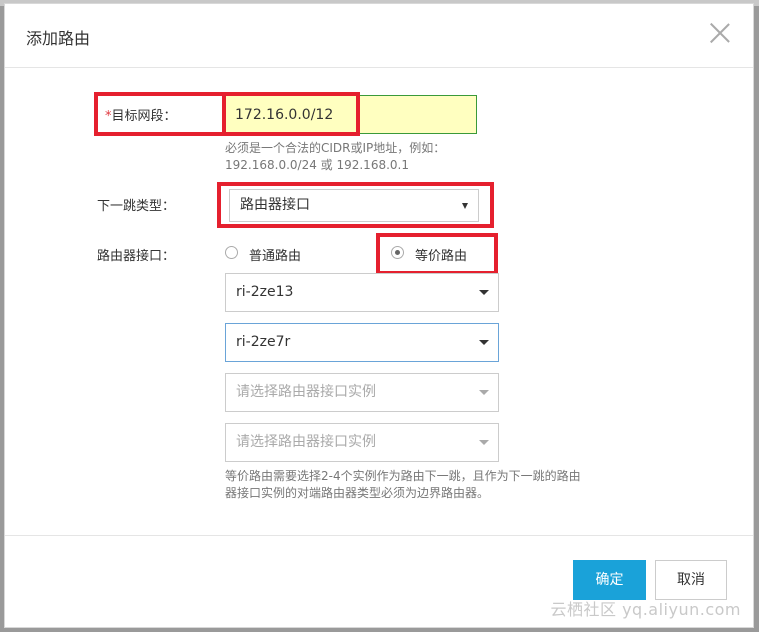 This screenshot has height=632, width=759. Describe the element at coordinates (136, 206) in the screenshot. I see `next-hop-label: 下一跳类型：` at that location.